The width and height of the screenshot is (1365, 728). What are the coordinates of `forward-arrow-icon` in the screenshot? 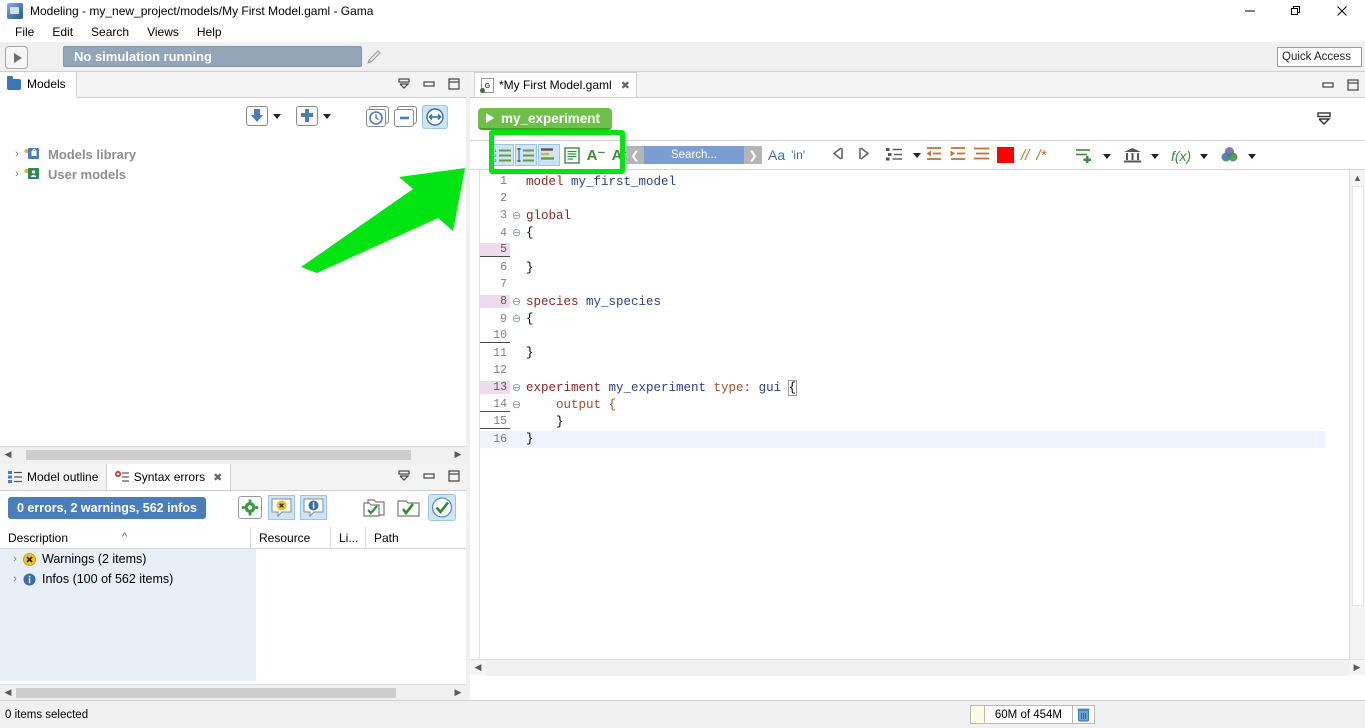 It's located at (863, 155).